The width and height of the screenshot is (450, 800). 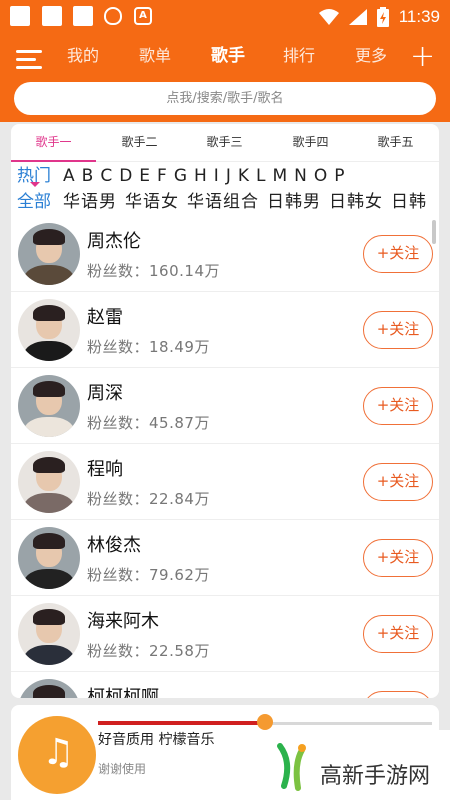 I want to click on tab-singer-2: 歌手二, so click(x=139, y=143).